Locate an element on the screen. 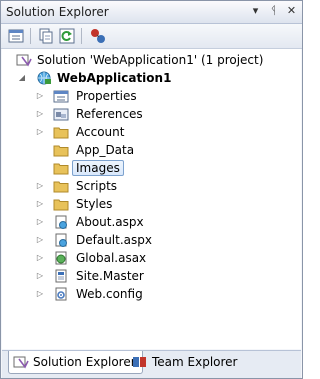 This screenshot has height=379, width=320. item-label: Account is located at coordinates (100, 132).